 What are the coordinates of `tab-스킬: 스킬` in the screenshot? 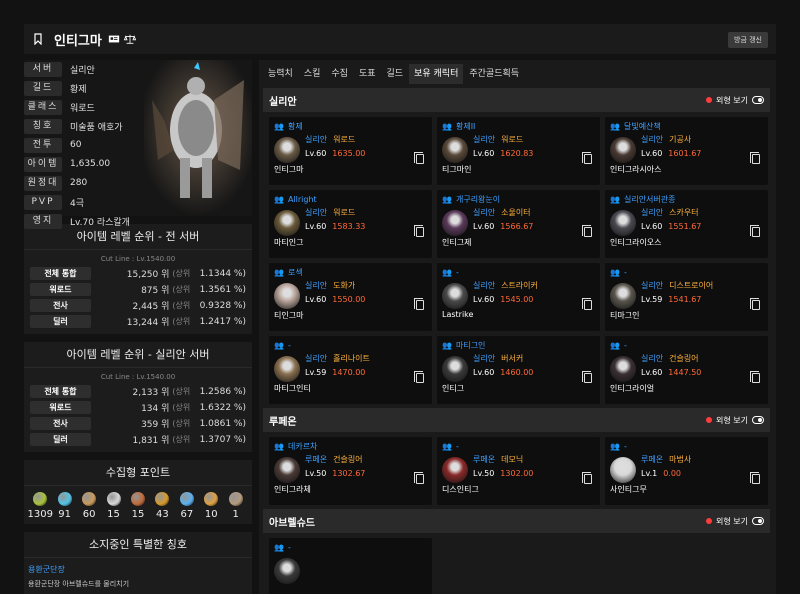 It's located at (312, 74).